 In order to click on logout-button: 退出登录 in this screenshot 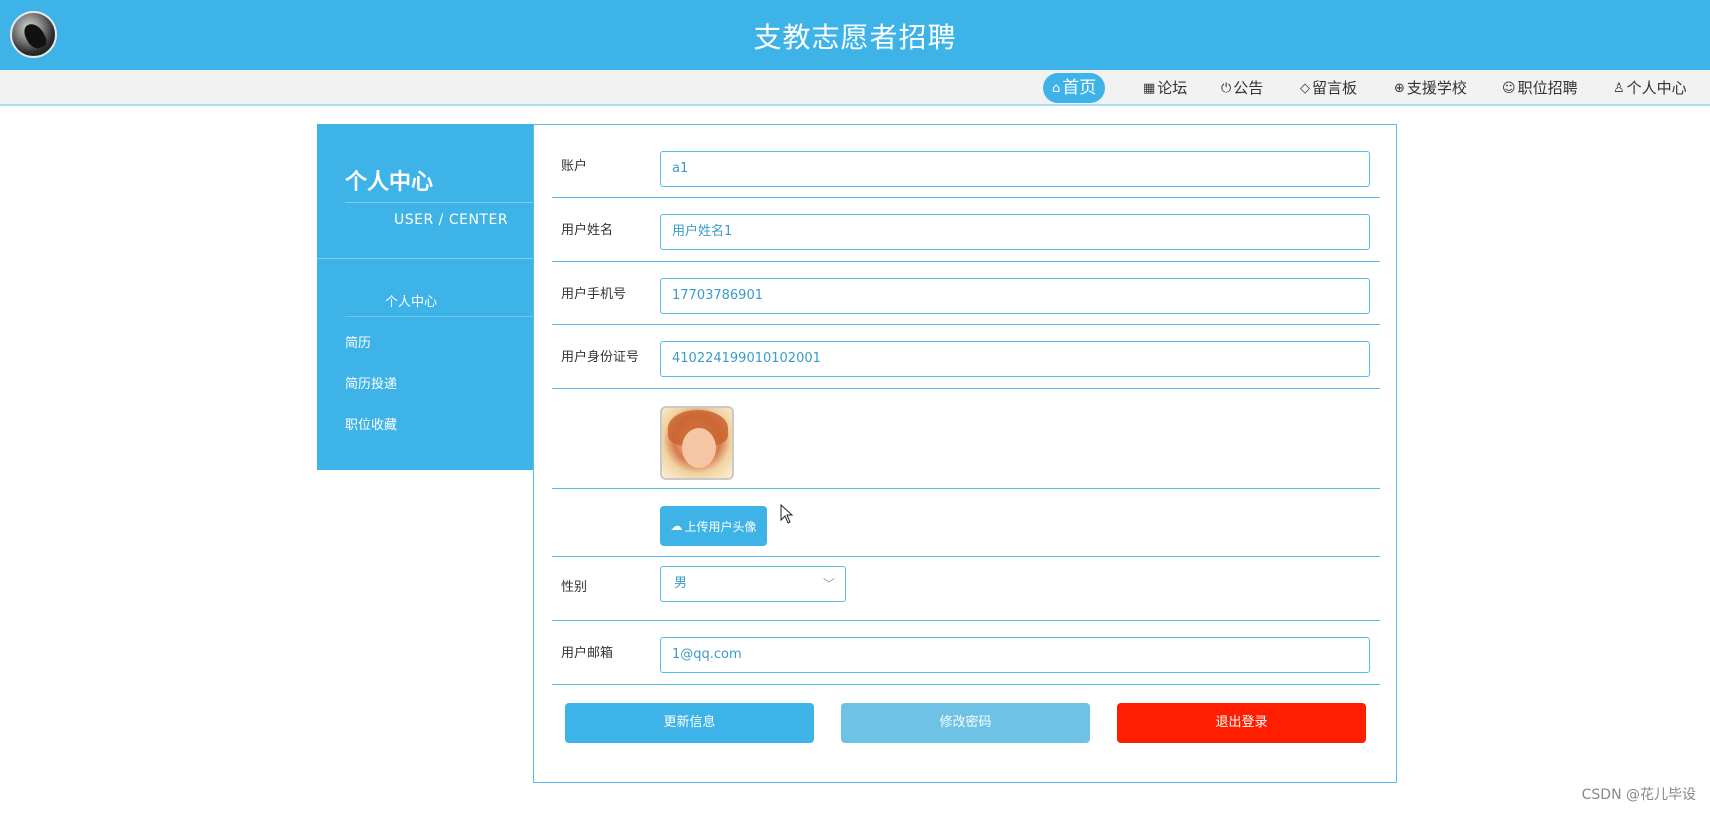, I will do `click(1241, 723)`.